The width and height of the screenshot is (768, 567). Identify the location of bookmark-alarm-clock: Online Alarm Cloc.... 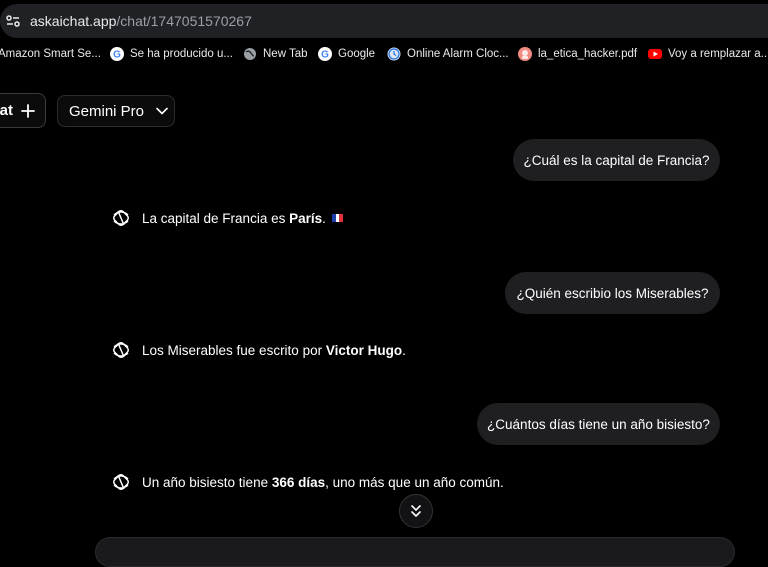
(448, 54).